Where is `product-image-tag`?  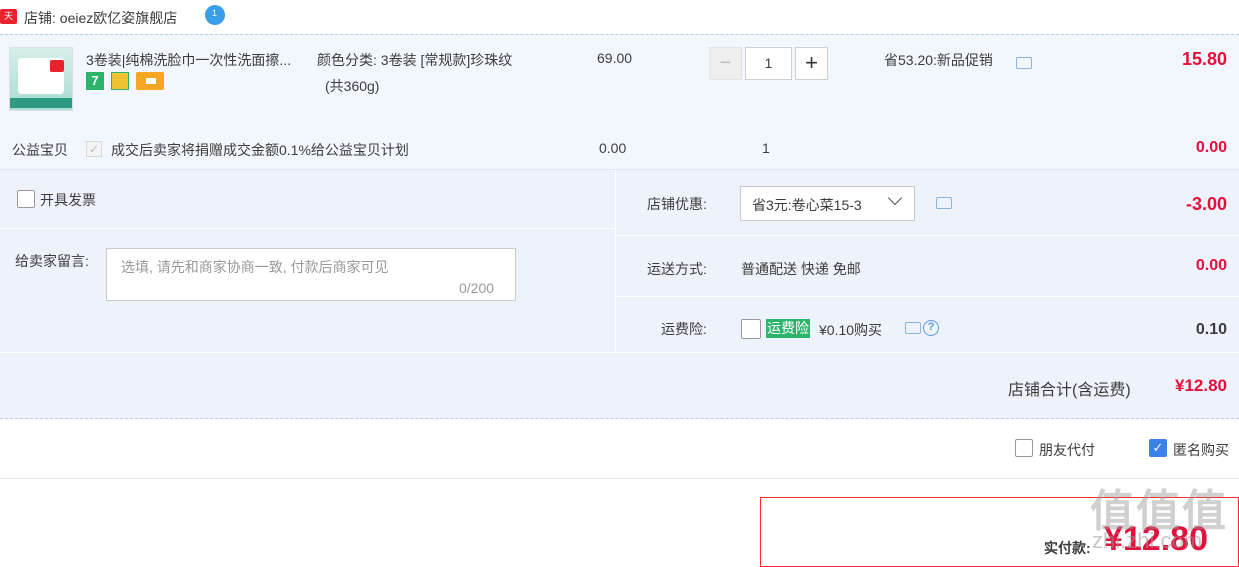 product-image-tag is located at coordinates (57, 66).